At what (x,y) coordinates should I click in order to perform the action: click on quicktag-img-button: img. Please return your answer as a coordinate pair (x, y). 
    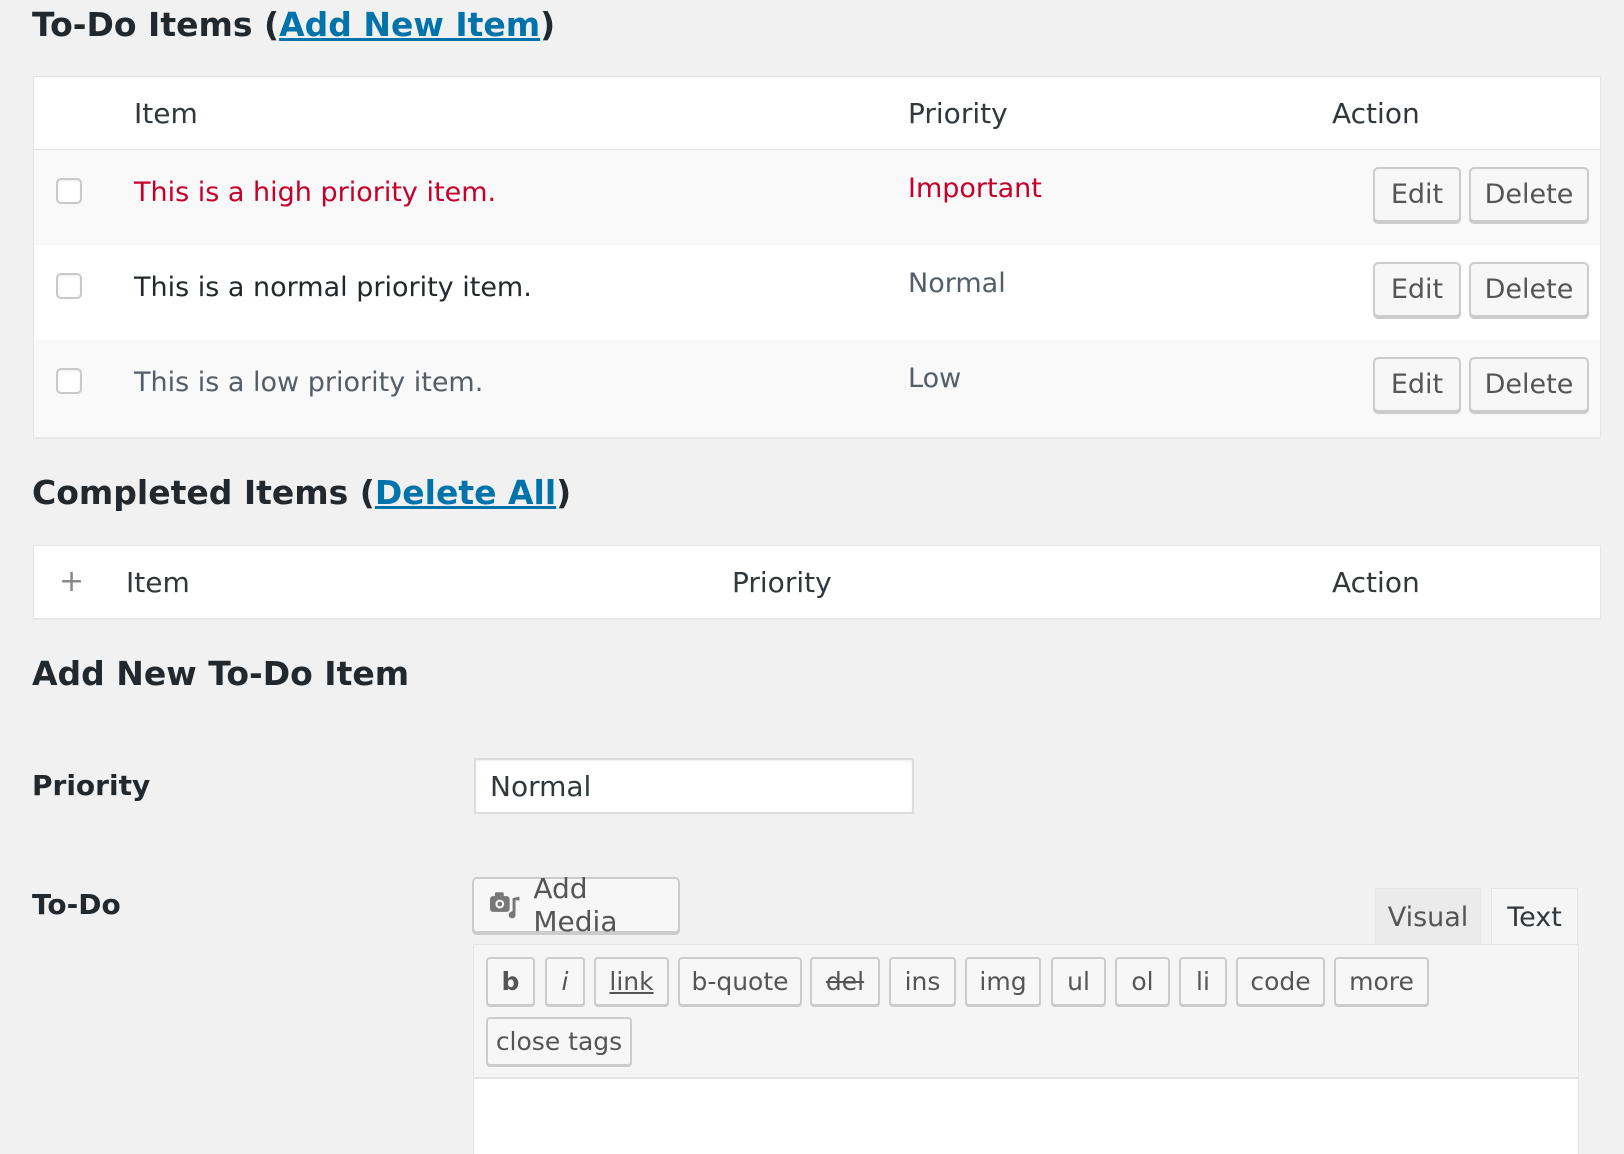
    Looking at the image, I should click on (1003, 981).